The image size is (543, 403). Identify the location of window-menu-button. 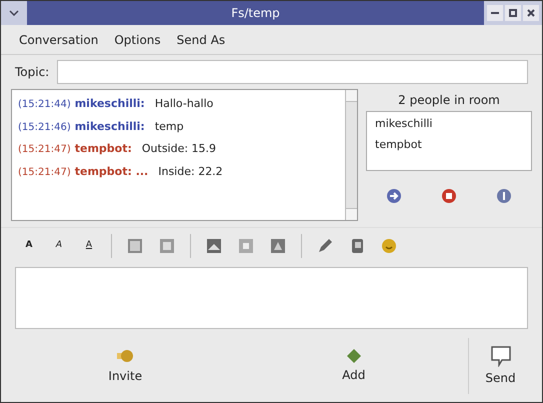
(14, 13).